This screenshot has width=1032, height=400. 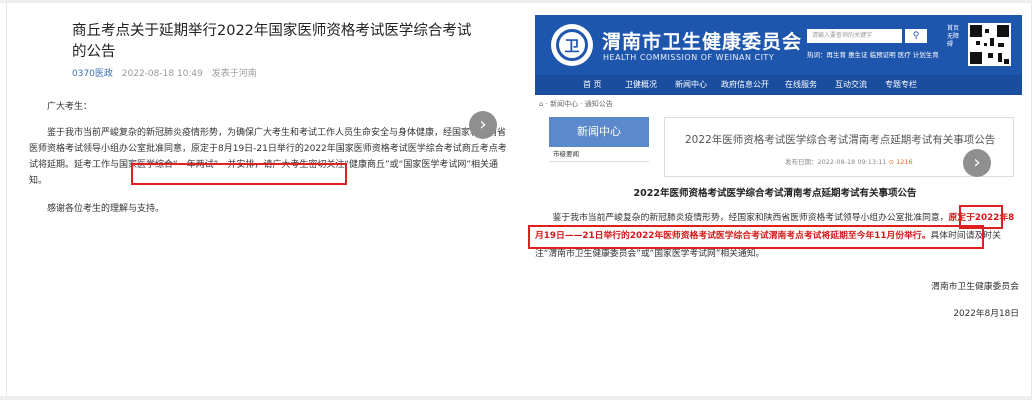 What do you see at coordinates (516, 398) in the screenshot?
I see `bottom-border` at bounding box center [516, 398].